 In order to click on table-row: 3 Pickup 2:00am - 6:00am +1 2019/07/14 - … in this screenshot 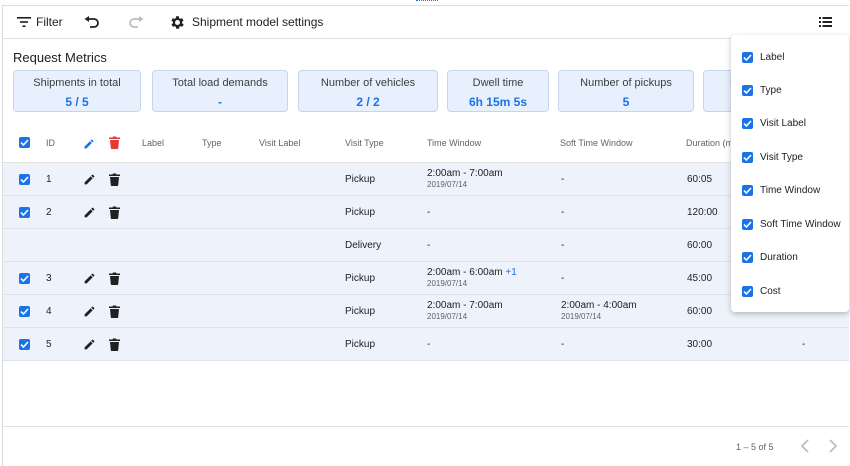, I will do `click(426, 278)`.